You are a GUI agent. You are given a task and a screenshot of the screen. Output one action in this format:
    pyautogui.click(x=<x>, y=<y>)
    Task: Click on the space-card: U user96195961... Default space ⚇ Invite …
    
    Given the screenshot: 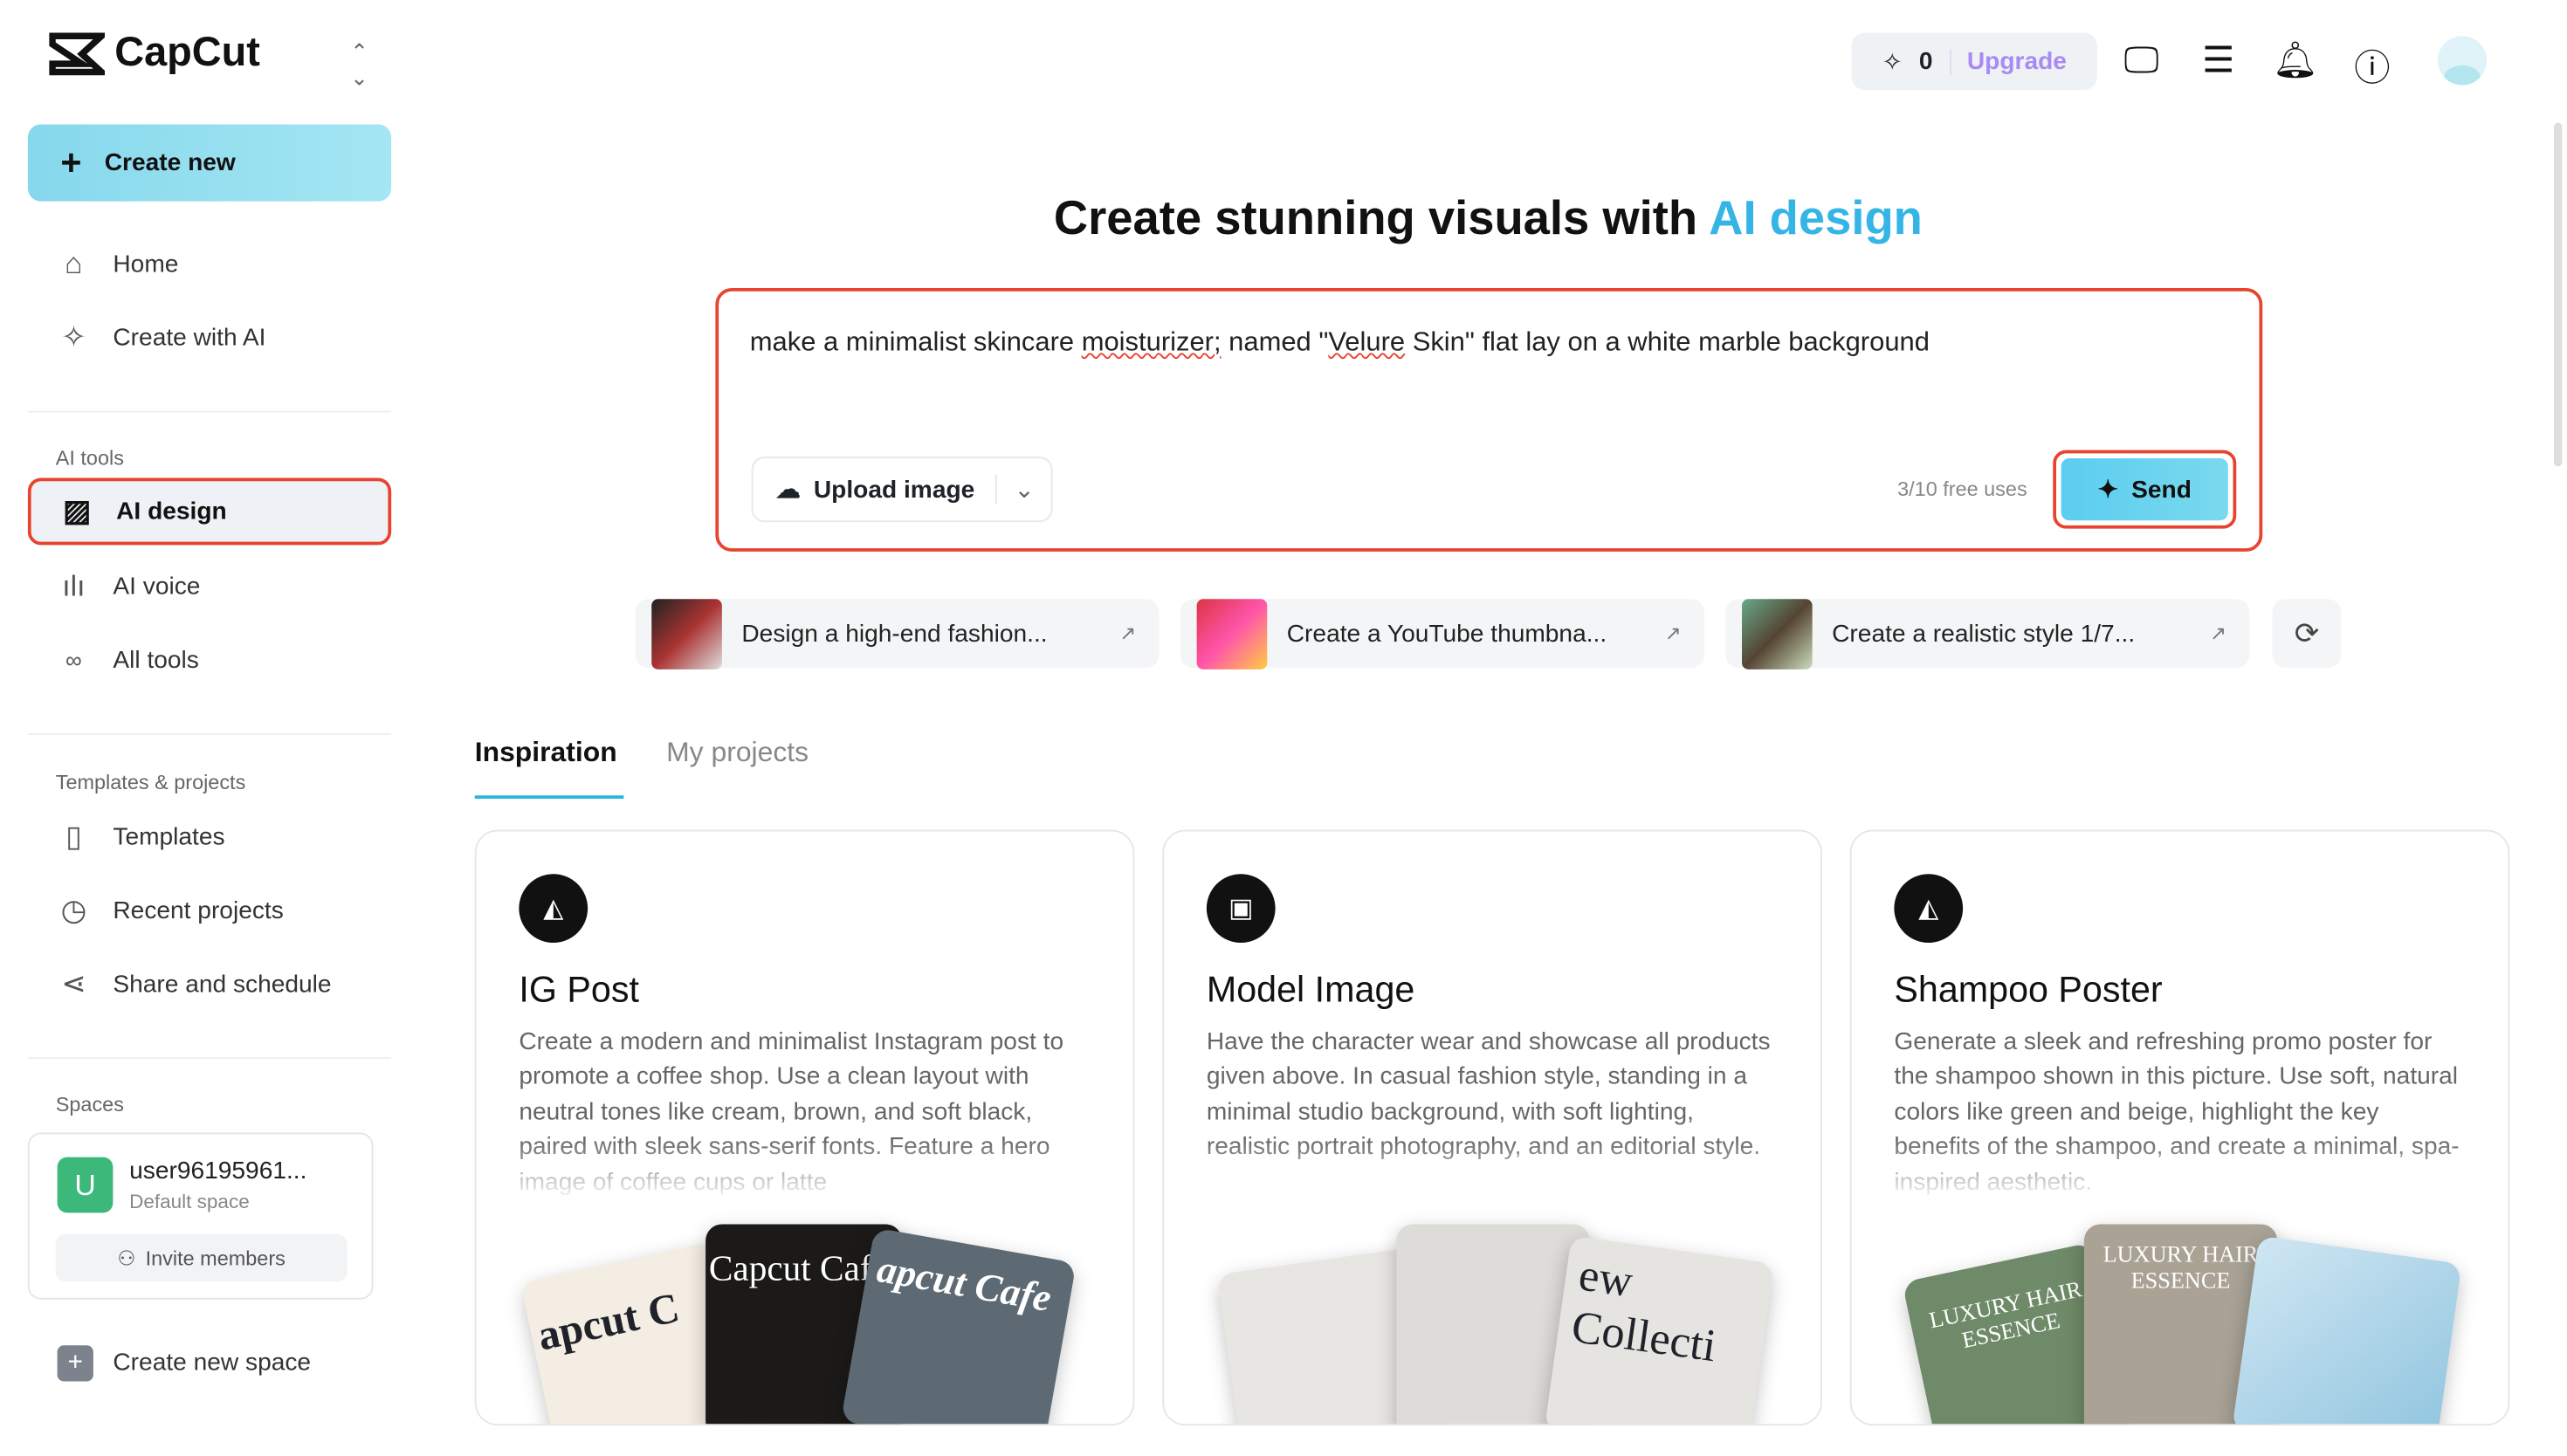 What is the action you would take?
    pyautogui.click(x=200, y=1216)
    